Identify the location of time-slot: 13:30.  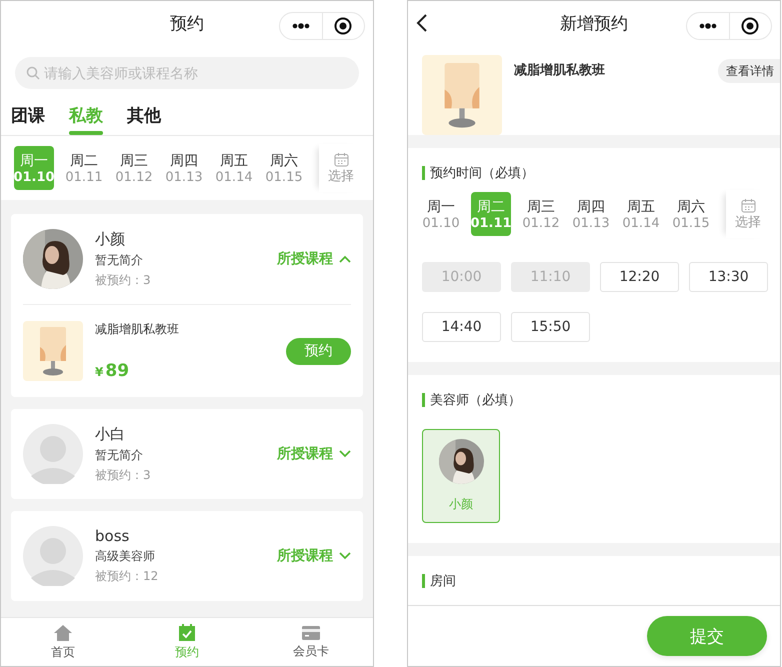
(728, 277).